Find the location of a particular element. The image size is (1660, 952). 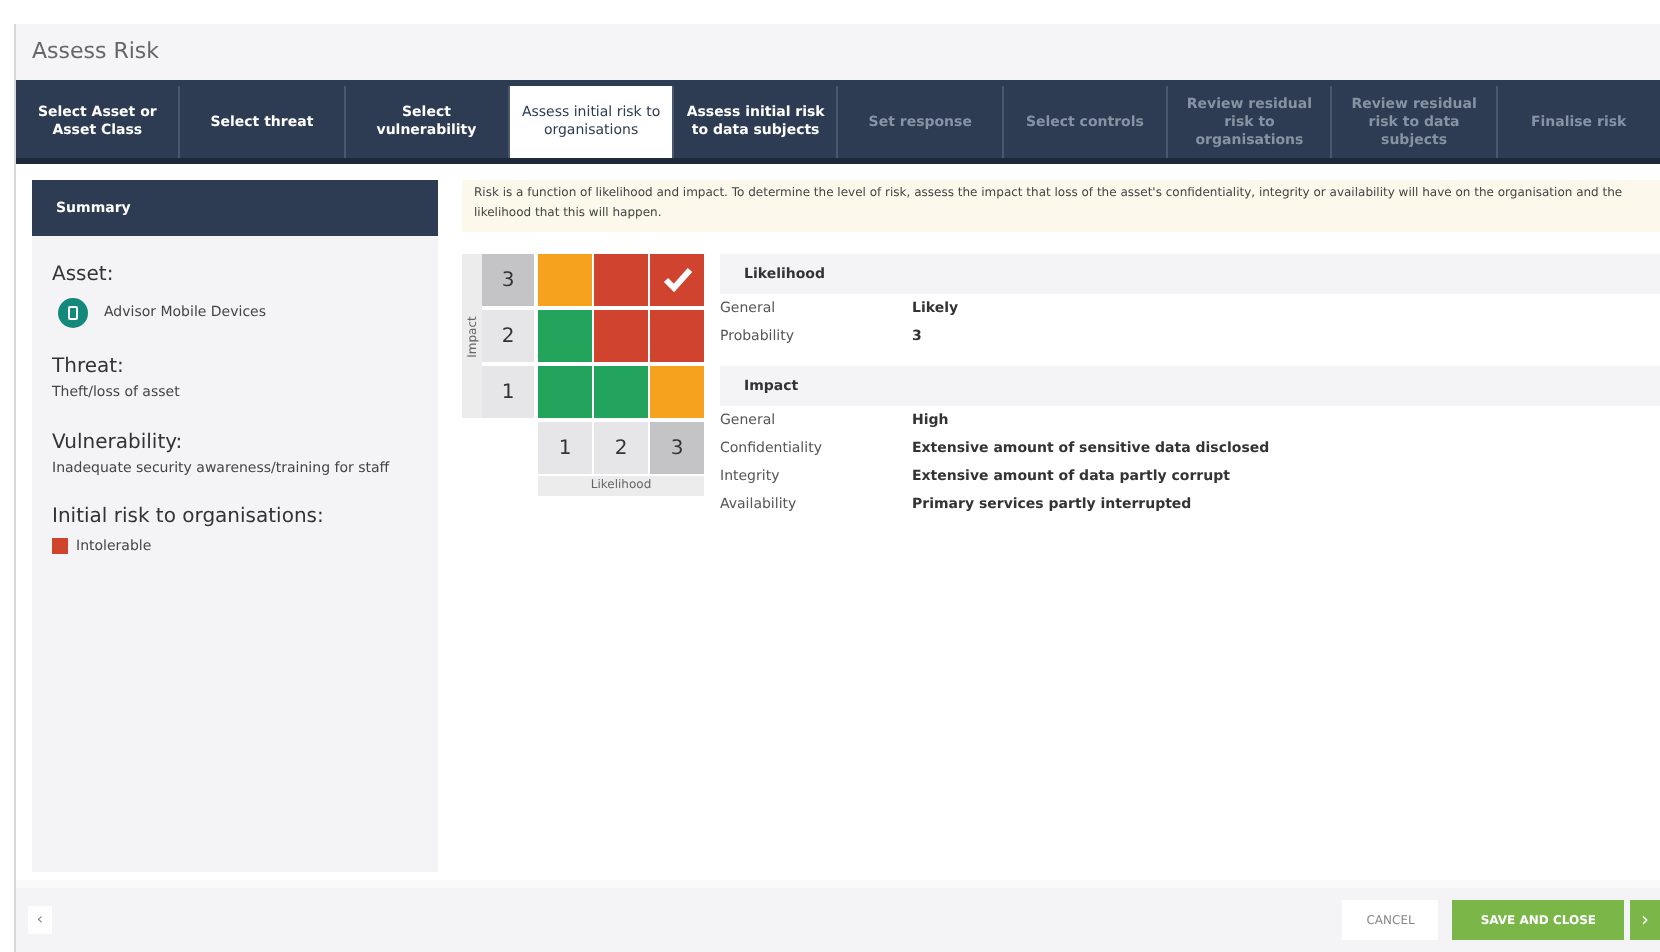

check-icon is located at coordinates (677, 280).